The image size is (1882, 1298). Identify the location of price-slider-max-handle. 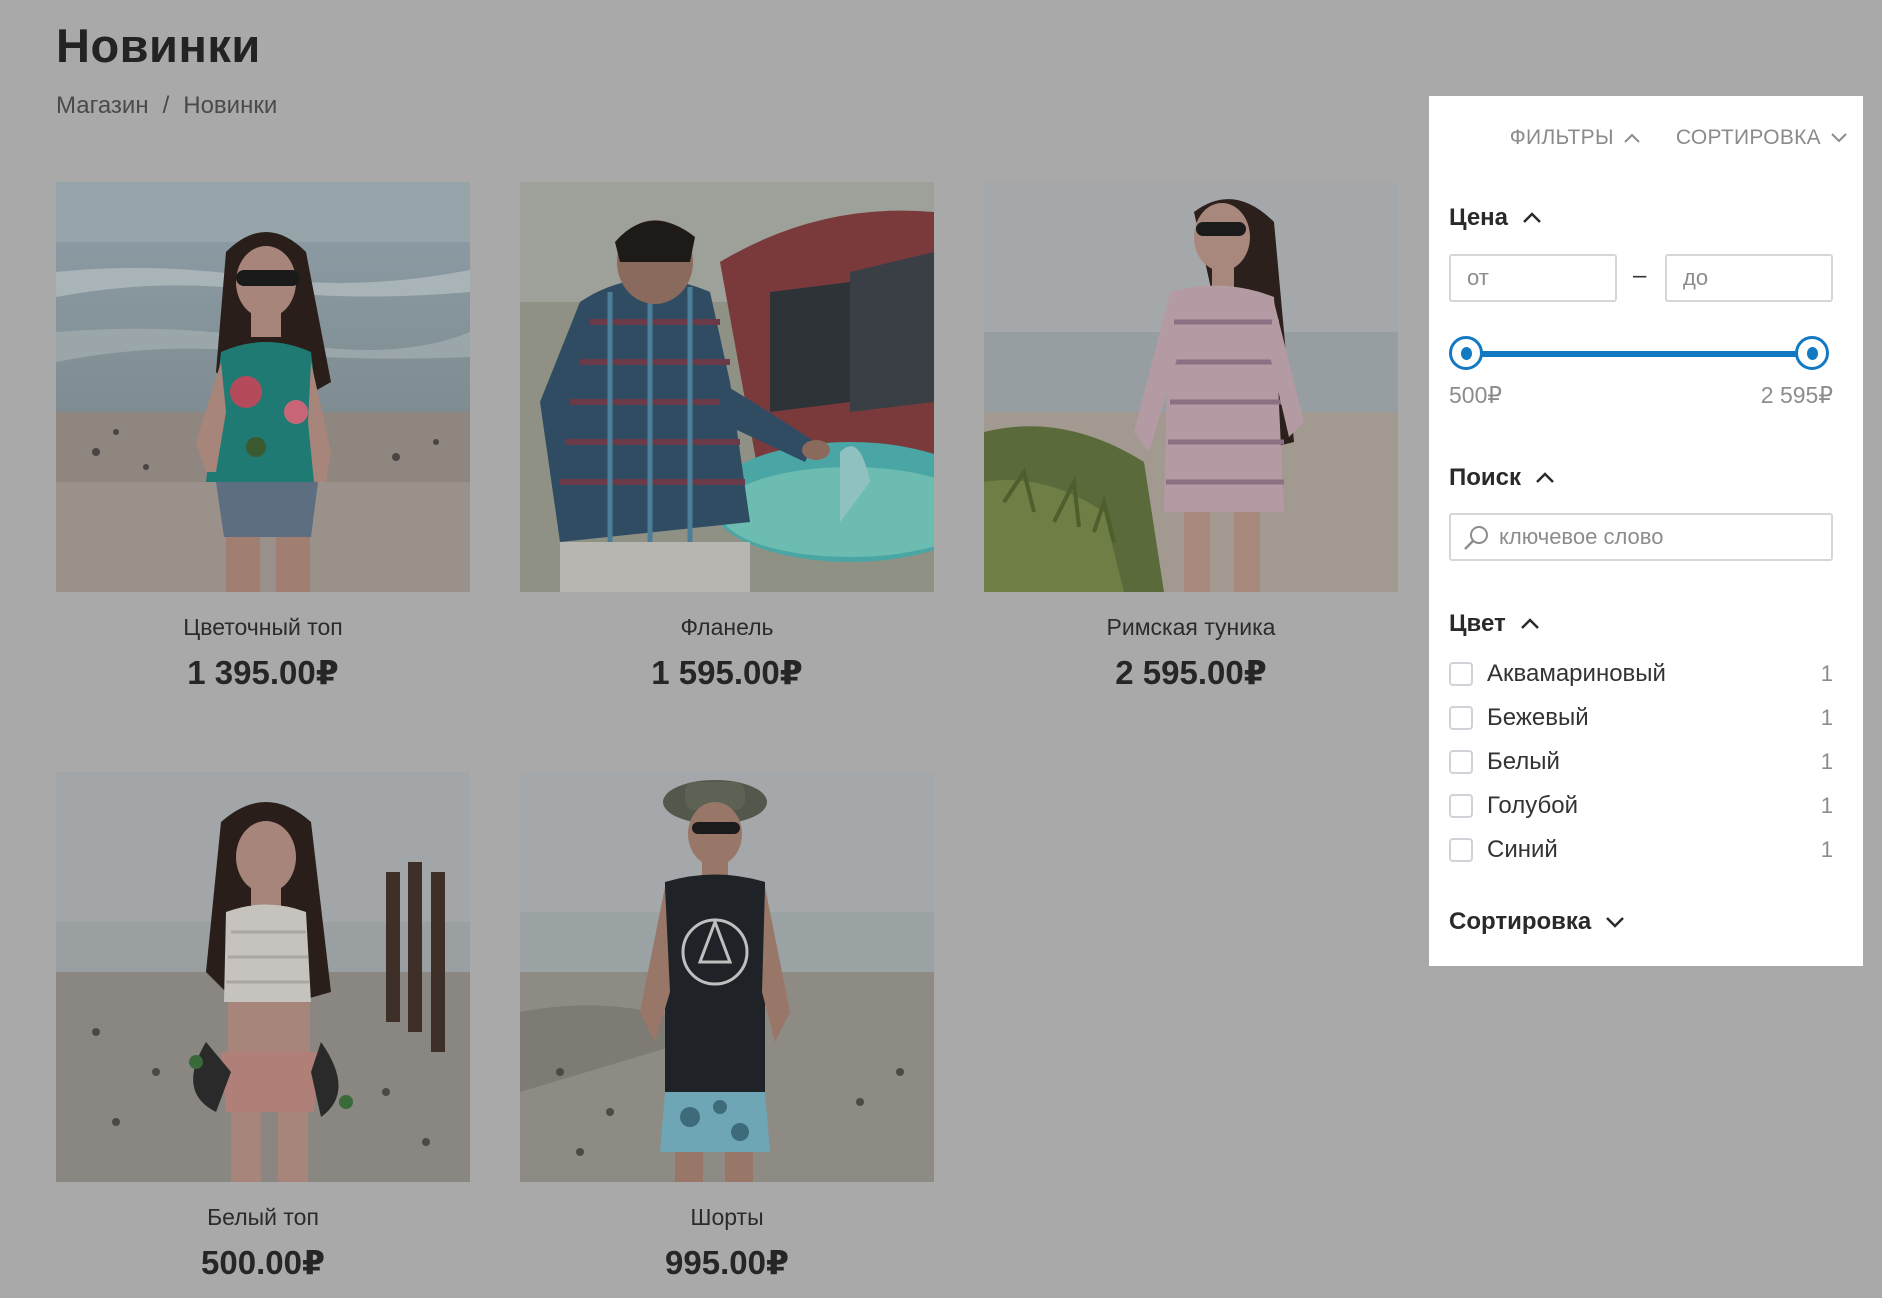
(1812, 353).